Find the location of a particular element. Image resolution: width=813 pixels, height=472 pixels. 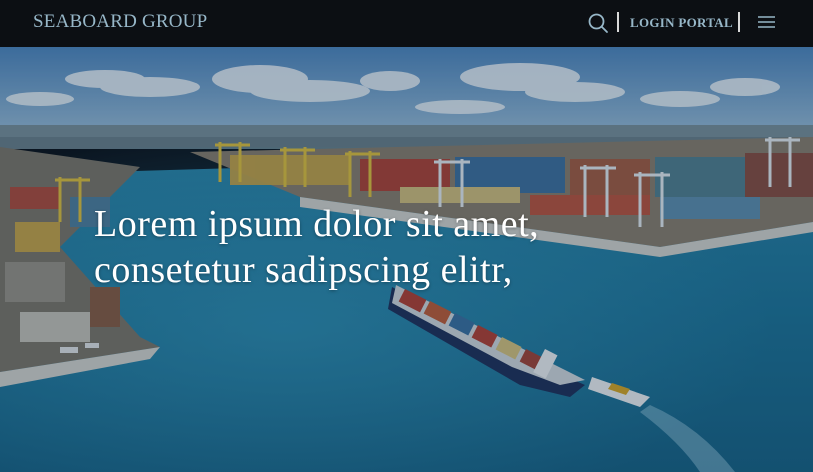

brand-logo-text: SEABOARD GROUP is located at coordinates (120, 22).